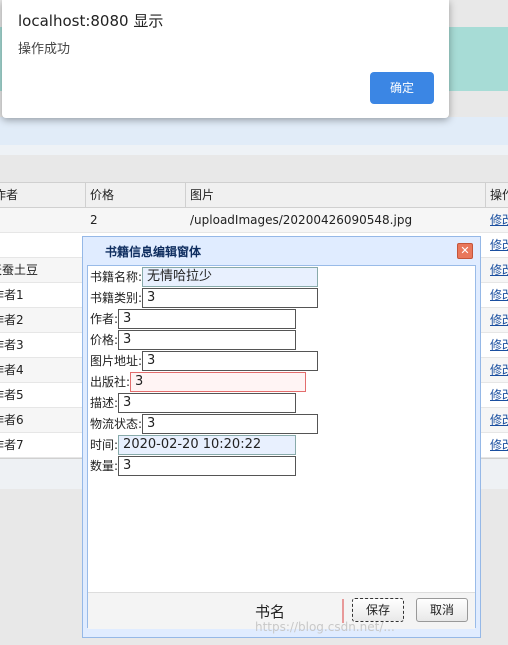 The height and width of the screenshot is (645, 508). I want to click on form-row-time: 时间: 2020-02-20 10:20:22, so click(193, 445).